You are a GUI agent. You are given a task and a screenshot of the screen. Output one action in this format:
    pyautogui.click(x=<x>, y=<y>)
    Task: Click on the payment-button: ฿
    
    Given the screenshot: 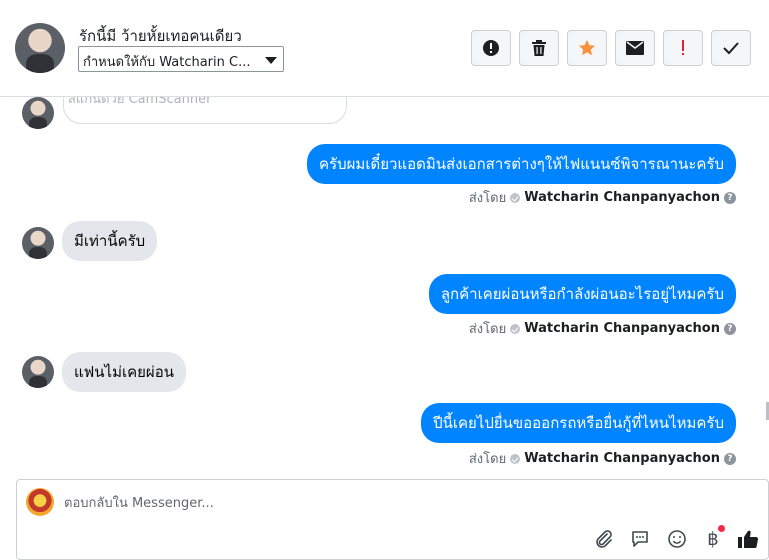 What is the action you would take?
    pyautogui.click(x=713, y=538)
    